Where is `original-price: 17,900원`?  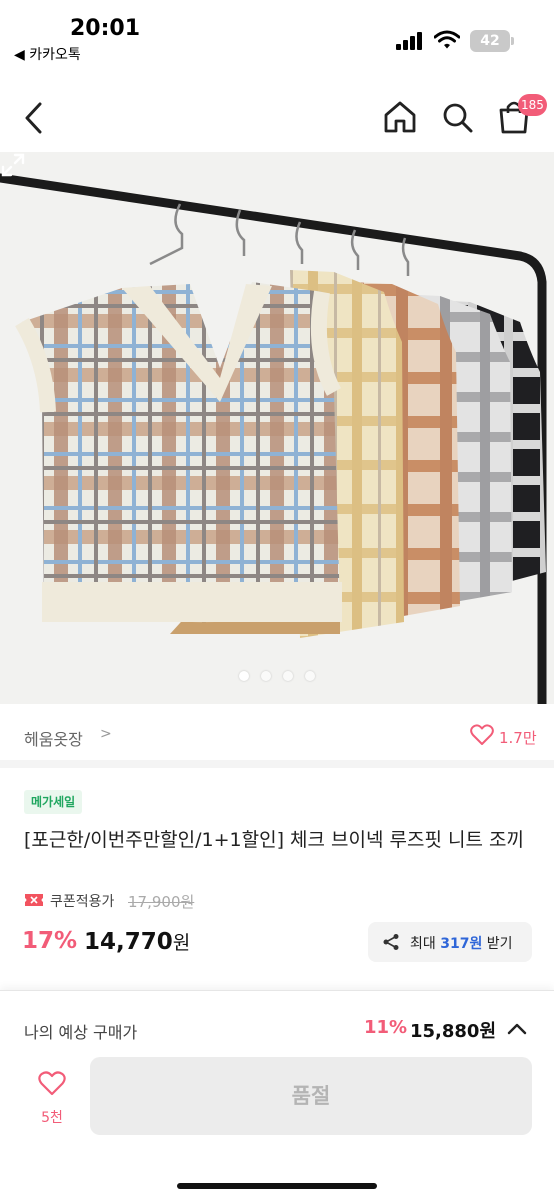
original-price: 17,900원 is located at coordinates (161, 902).